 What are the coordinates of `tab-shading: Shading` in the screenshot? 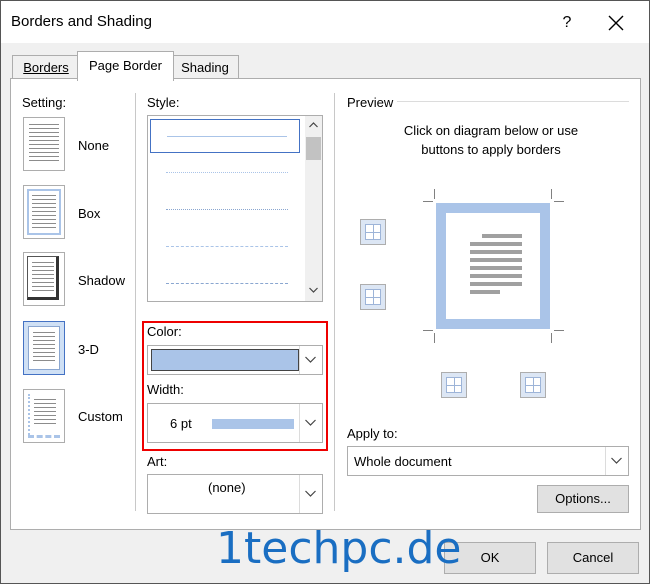 It's located at (205, 67).